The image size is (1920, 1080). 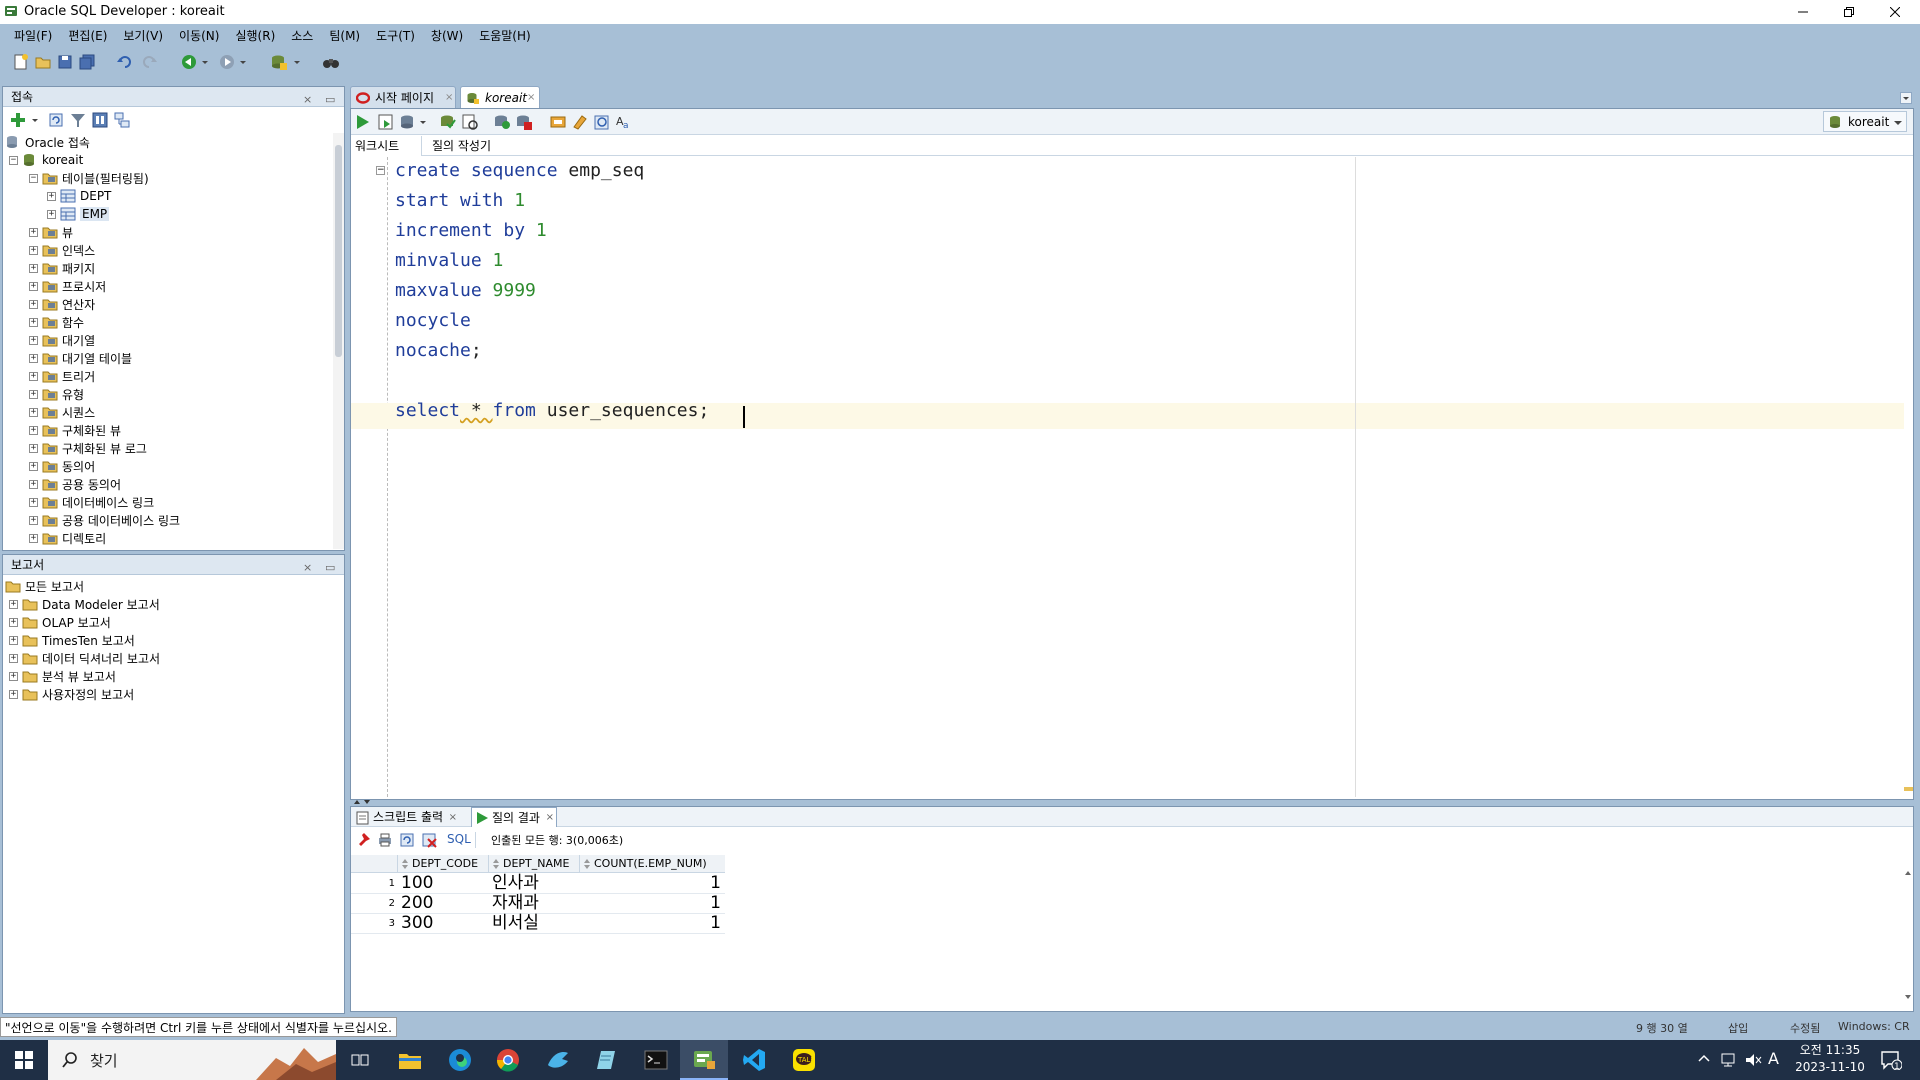 What do you see at coordinates (429, 840) in the screenshot?
I see `cancel-fetch-icon` at bounding box center [429, 840].